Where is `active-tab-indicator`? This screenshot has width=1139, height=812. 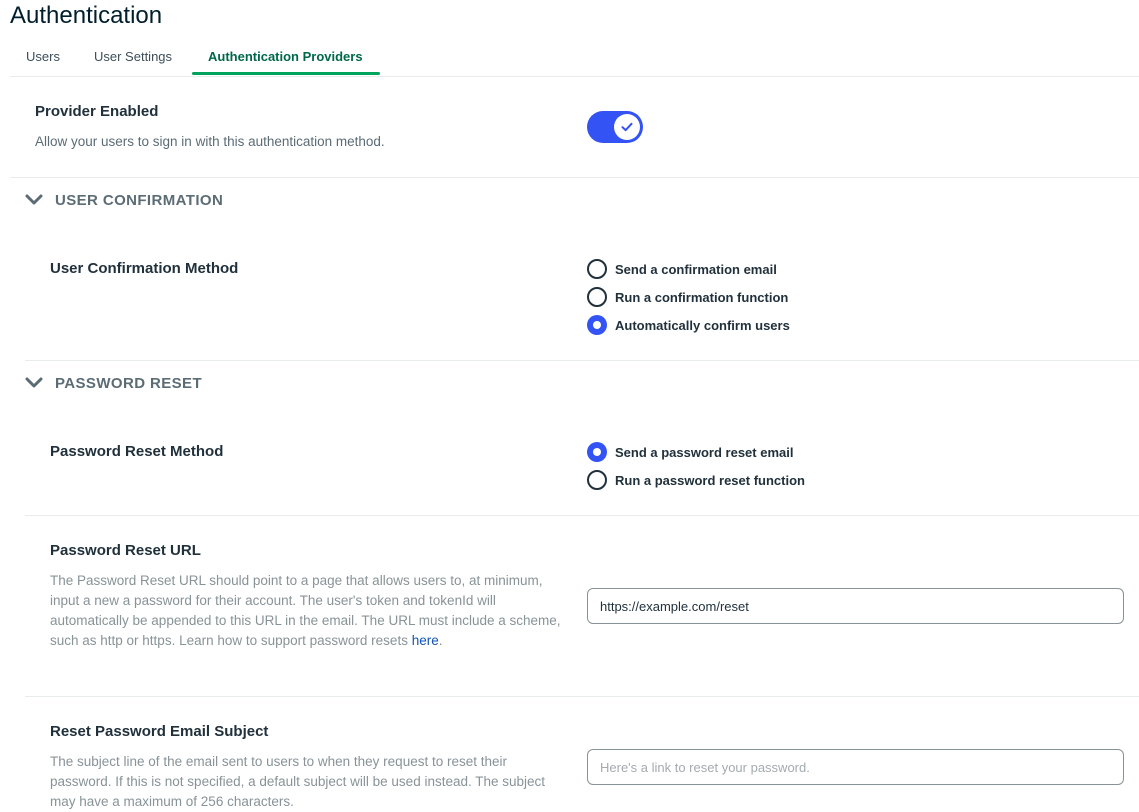
active-tab-indicator is located at coordinates (286, 73).